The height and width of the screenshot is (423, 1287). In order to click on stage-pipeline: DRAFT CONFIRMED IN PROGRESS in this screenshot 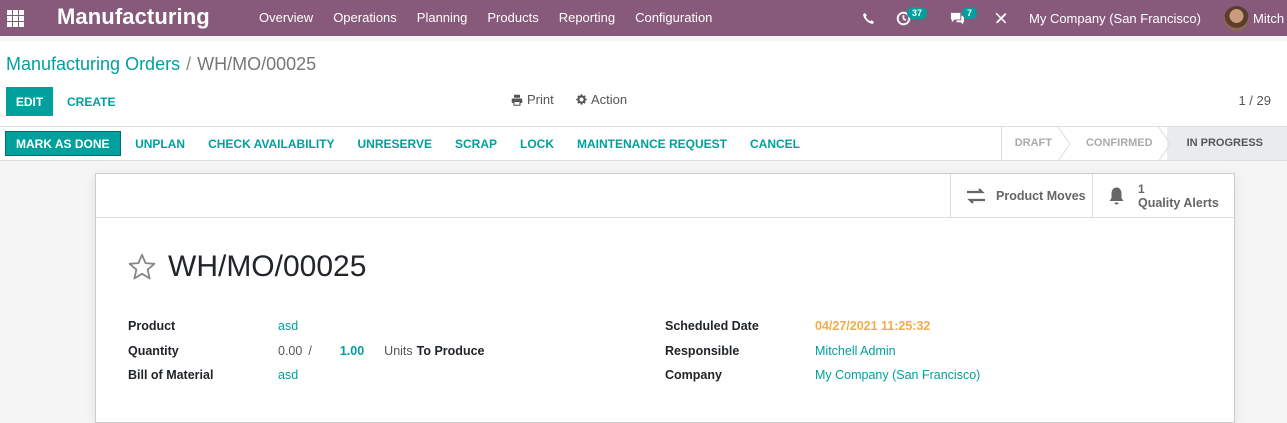, I will do `click(1143, 143)`.